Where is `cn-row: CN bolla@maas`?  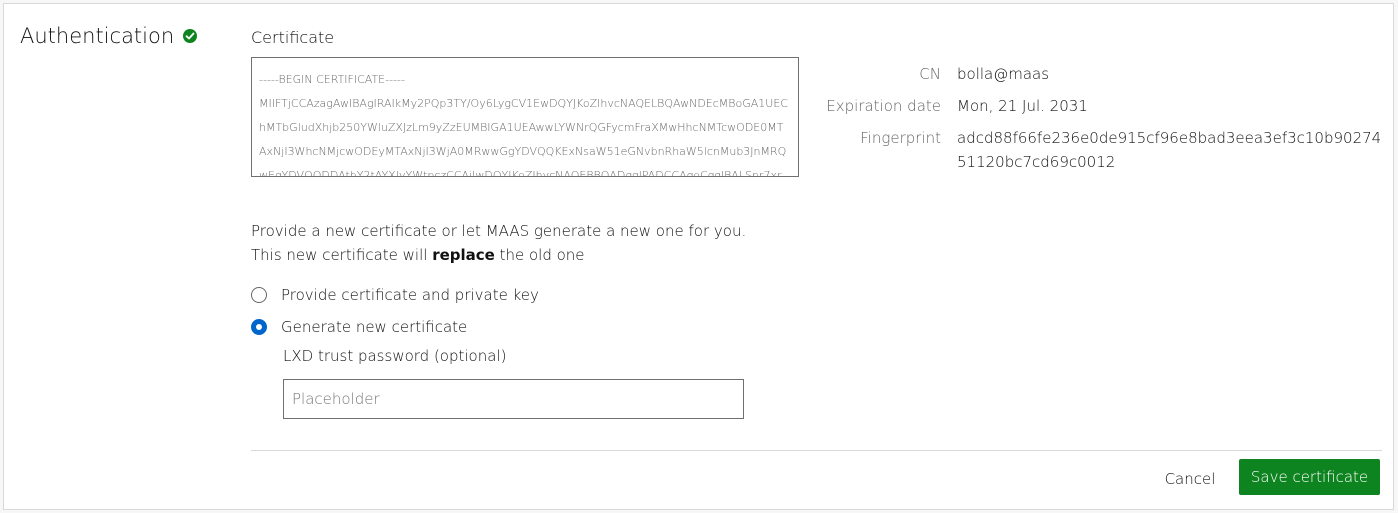 cn-row: CN bolla@maas is located at coordinates (1099, 74).